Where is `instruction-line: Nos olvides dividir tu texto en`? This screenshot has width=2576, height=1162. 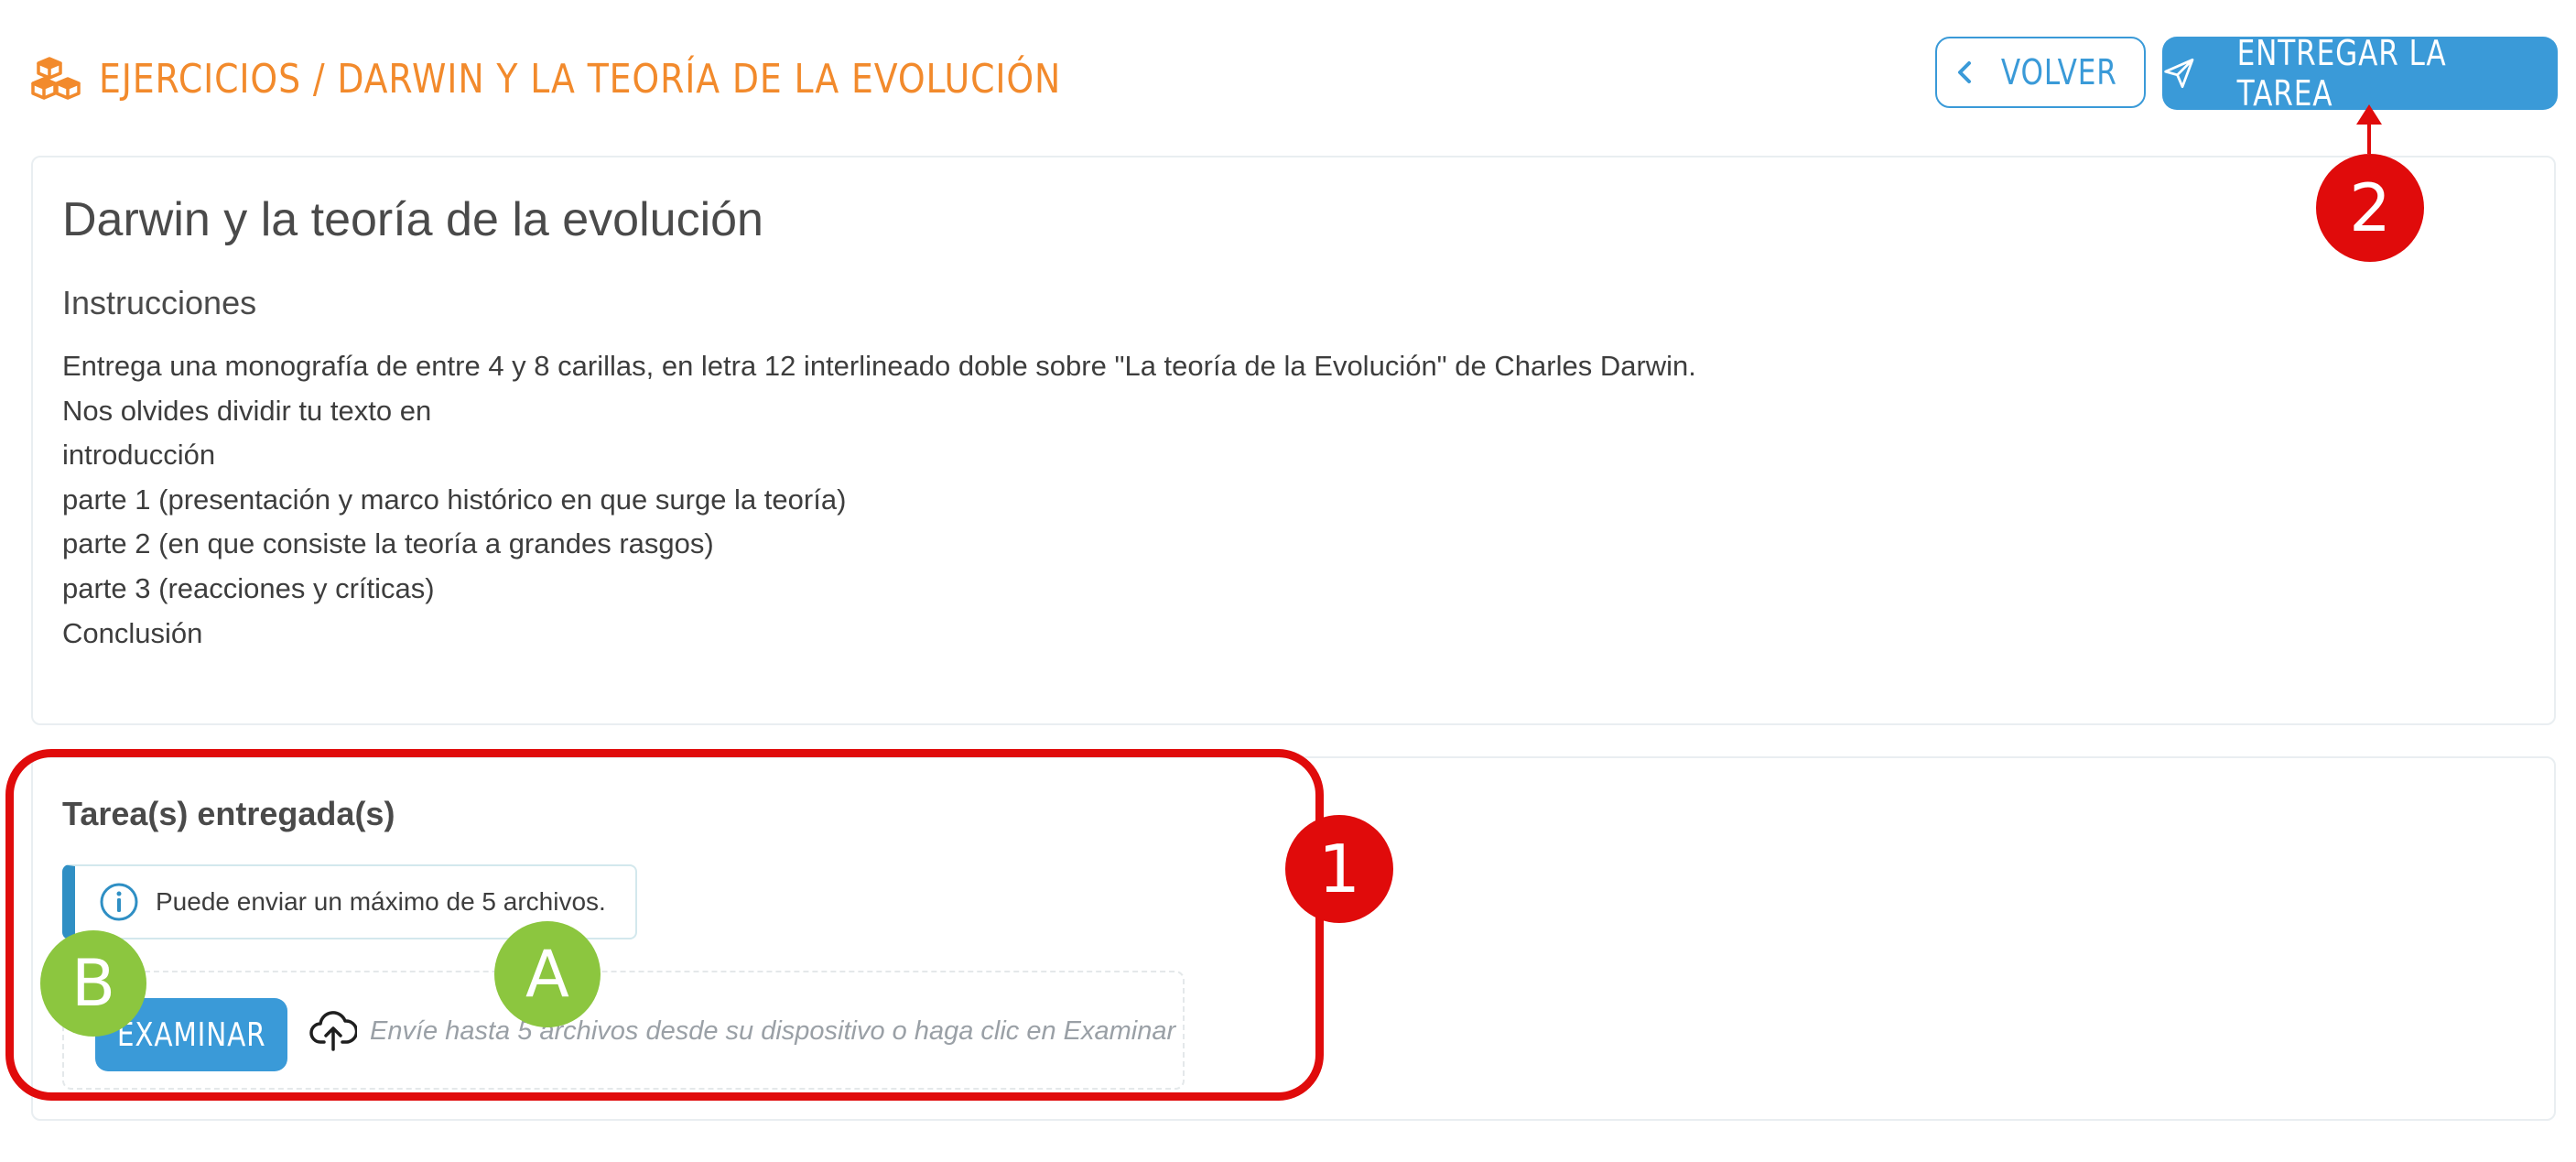
instruction-line: Nos olvides dividir tu texto en is located at coordinates (247, 411).